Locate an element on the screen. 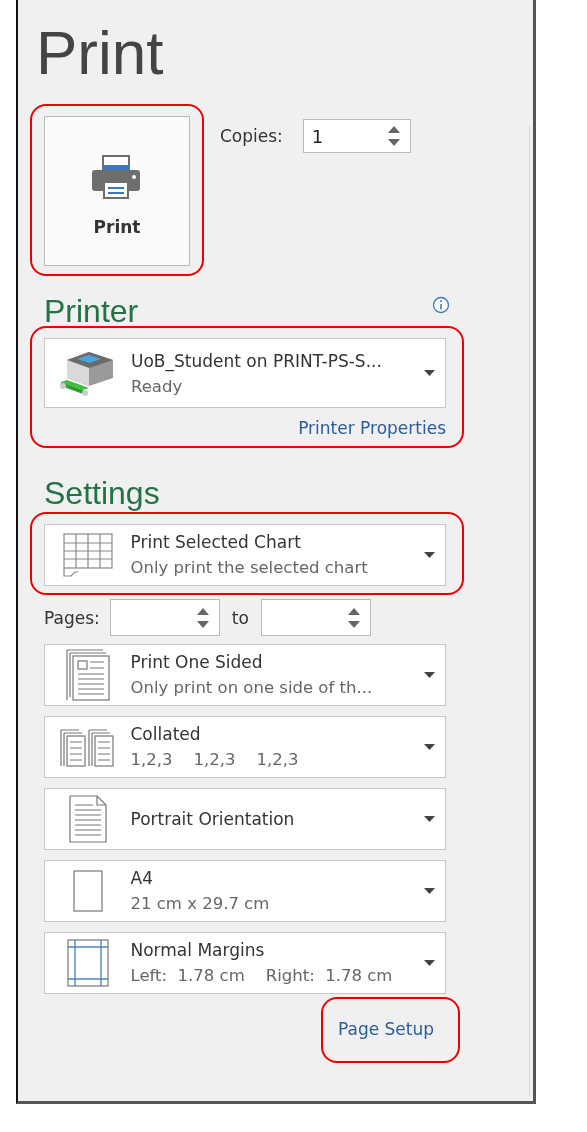 Image resolution: width=587 pixels, height=1132 pixels. page-title: Print is located at coordinates (100, 53).